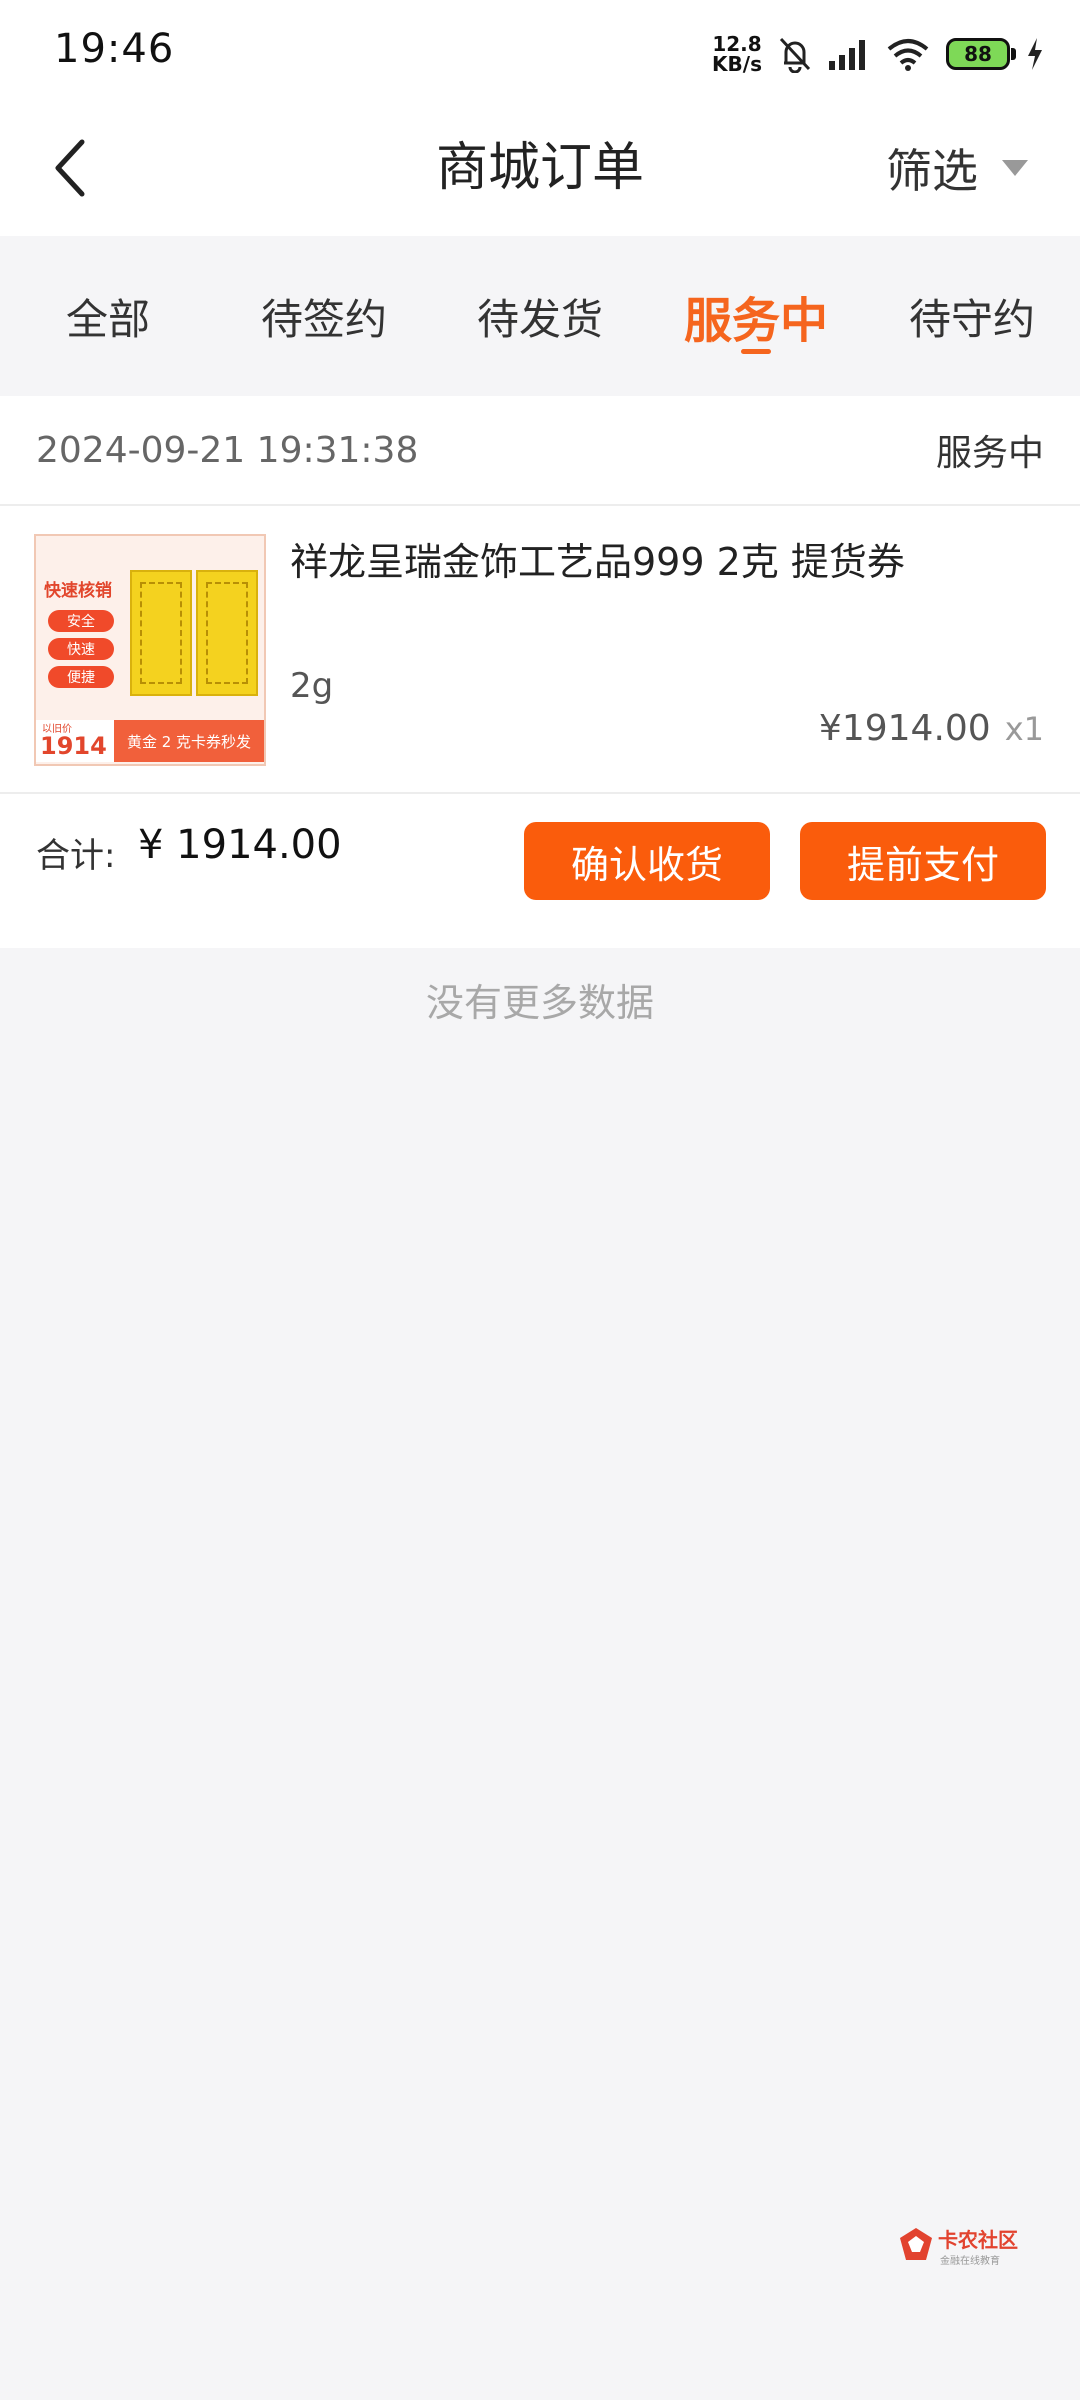 The image size is (1080, 2400). What do you see at coordinates (1015, 168) in the screenshot?
I see `triangle-down-icon` at bounding box center [1015, 168].